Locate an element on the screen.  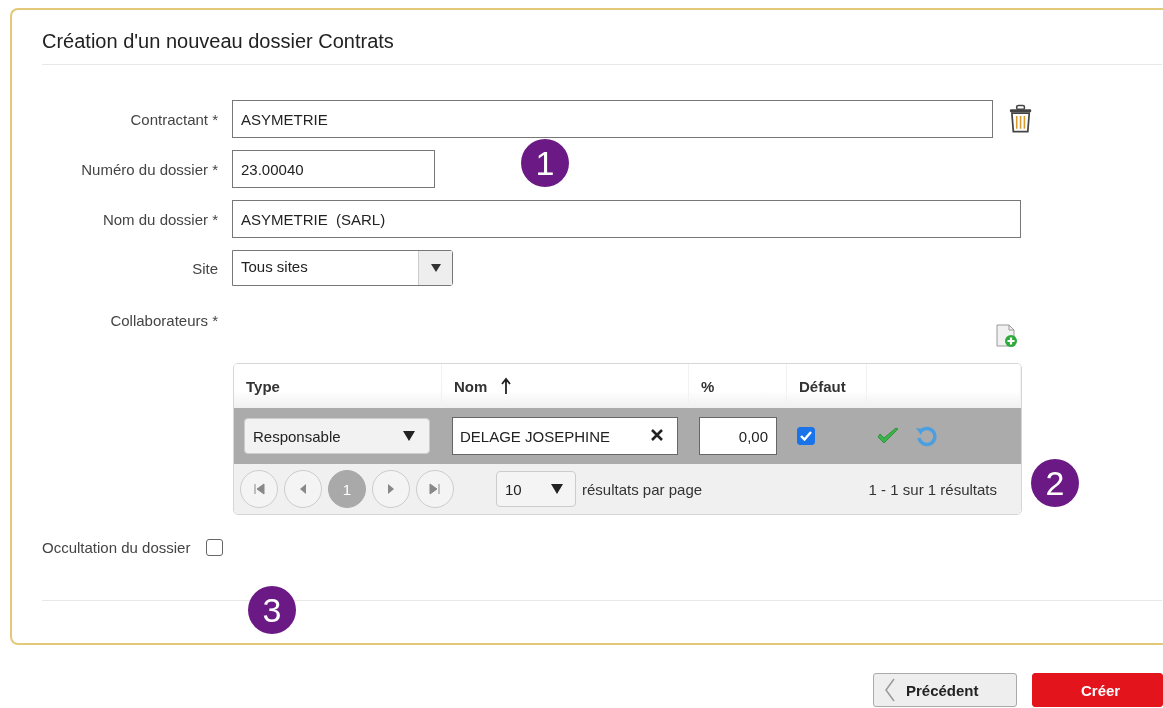
last-page-icon is located at coordinates (435, 489).